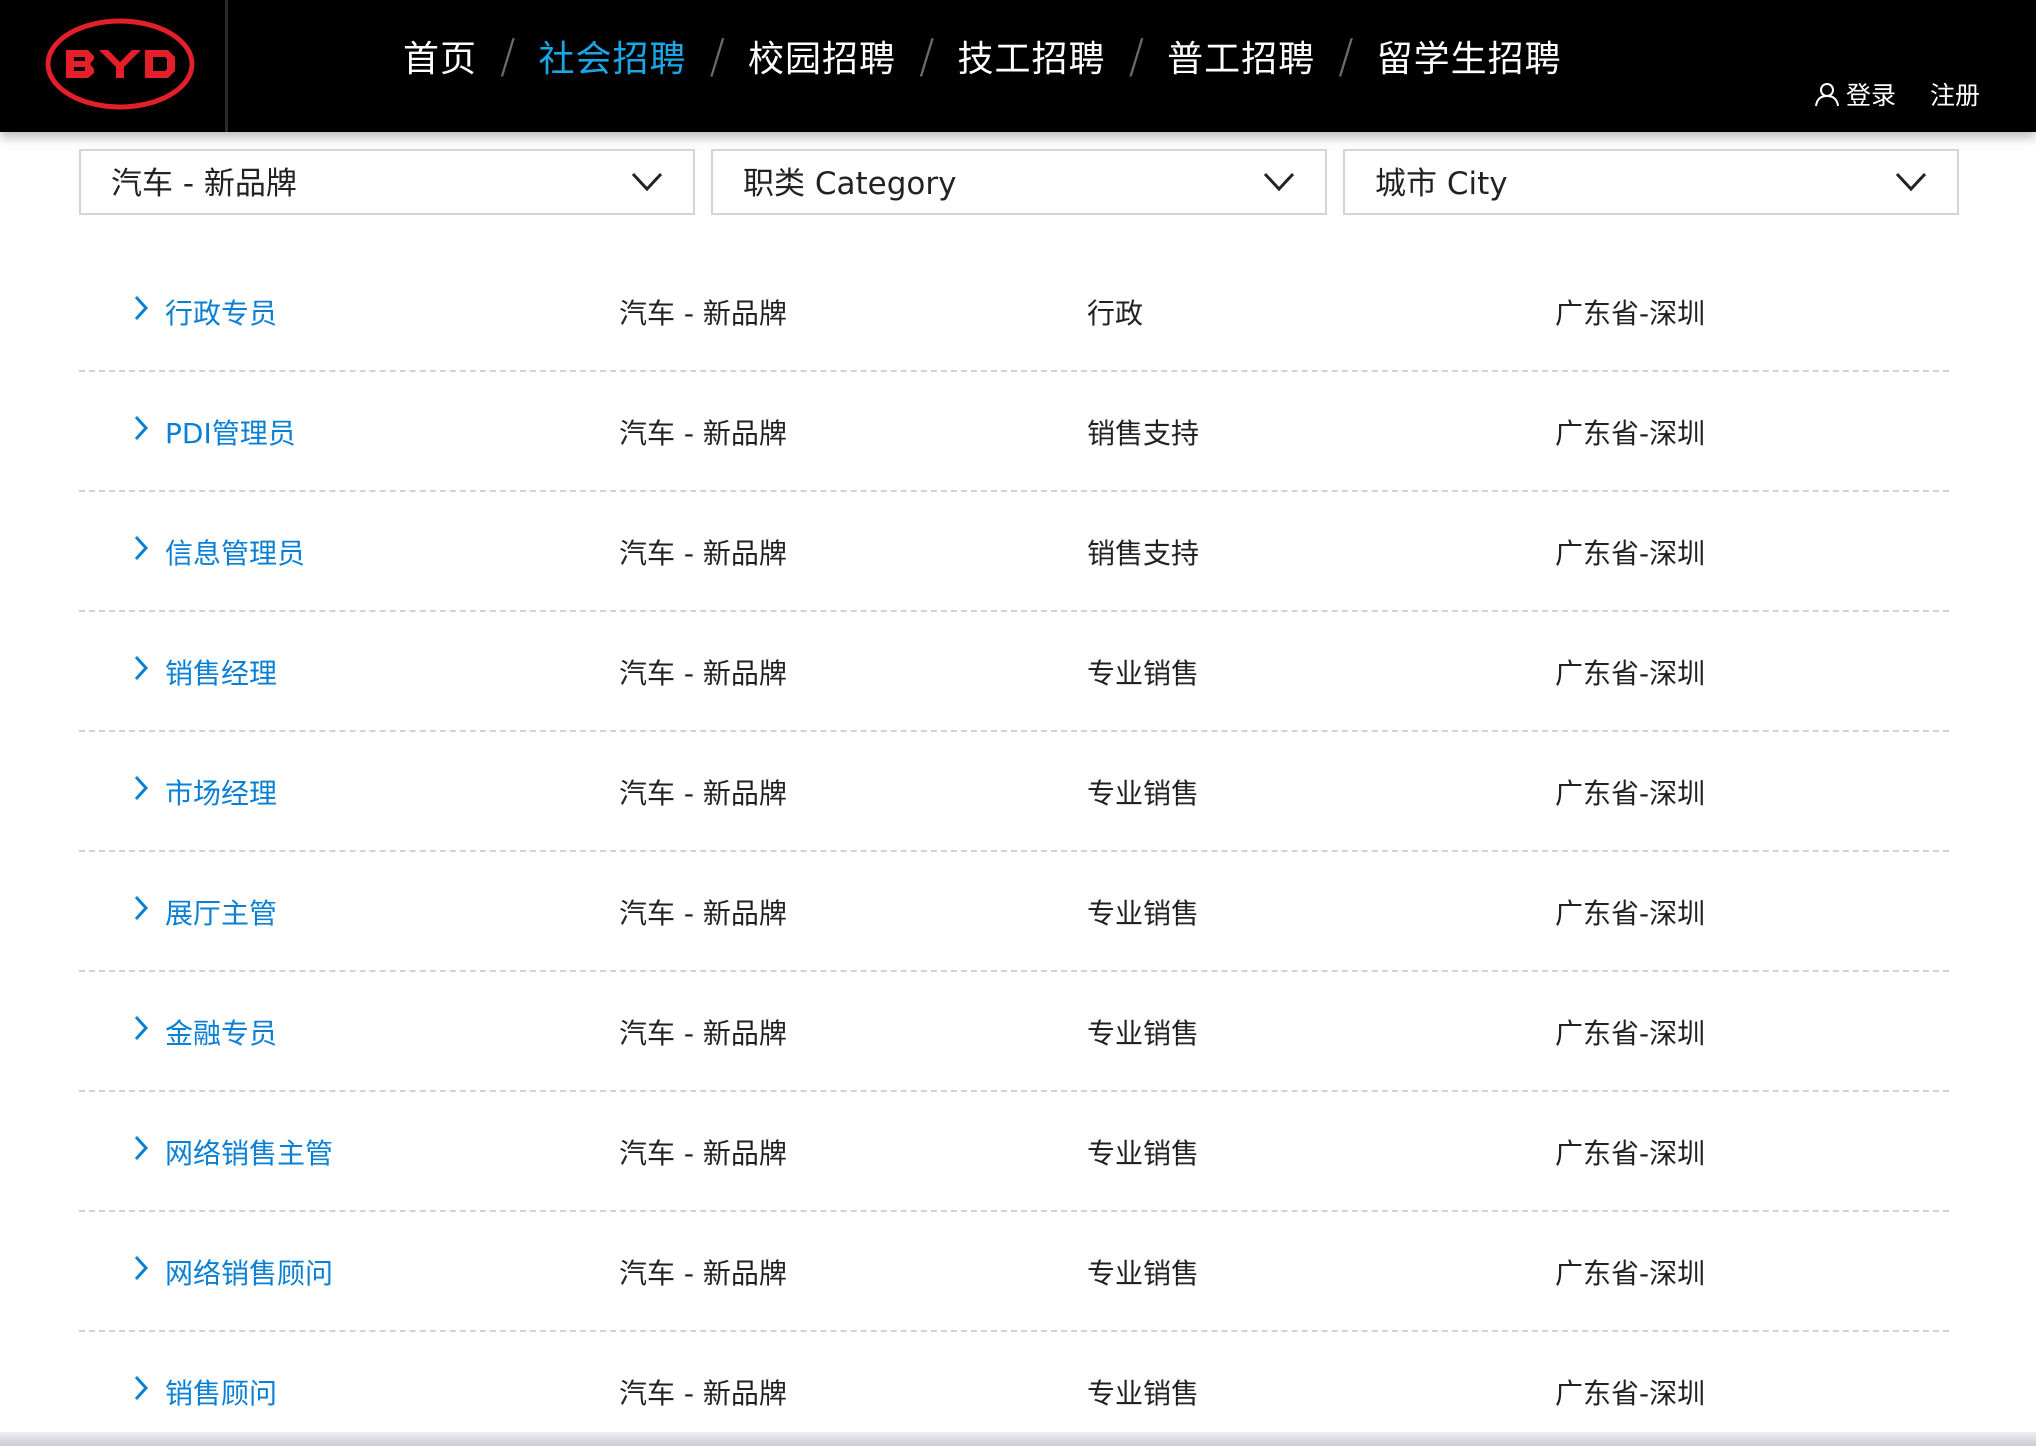 Image resolution: width=2036 pixels, height=1446 pixels. Describe the element at coordinates (1651, 182) in the screenshot. I see `city-select: 城市 City` at that location.